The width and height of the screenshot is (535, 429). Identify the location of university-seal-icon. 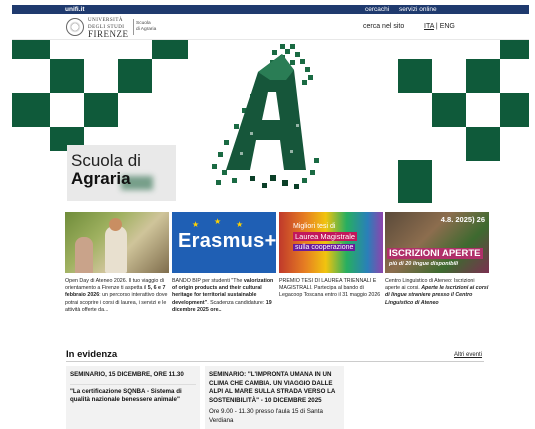
(75, 27).